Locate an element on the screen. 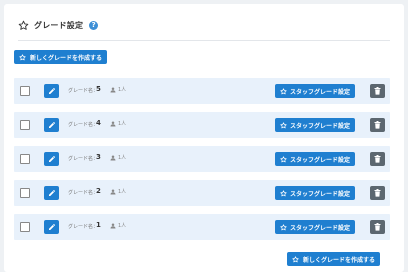 The width and height of the screenshot is (408, 272). grade-name-value: 1 is located at coordinates (98, 225).